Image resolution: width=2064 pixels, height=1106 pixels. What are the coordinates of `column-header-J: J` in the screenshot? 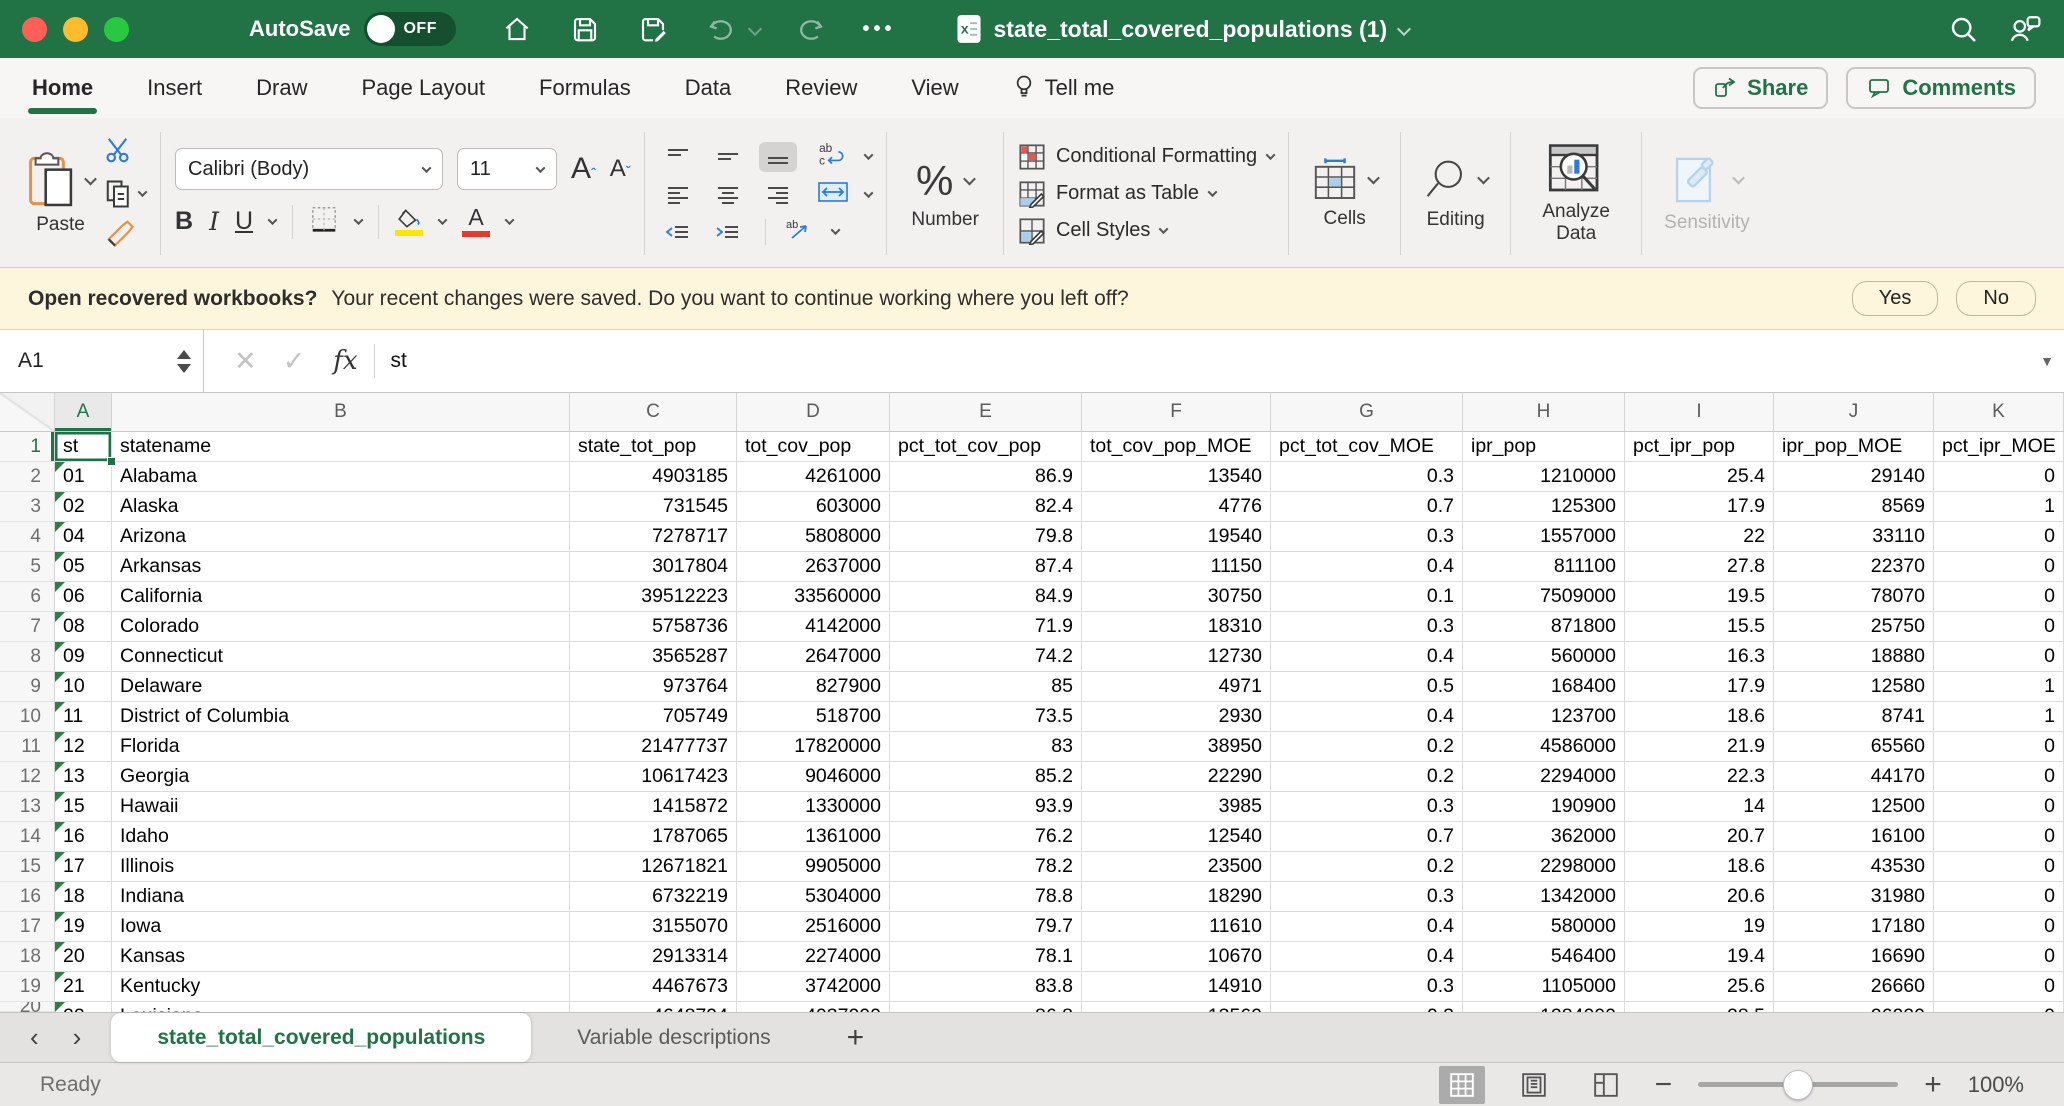 It's located at (1854, 412).